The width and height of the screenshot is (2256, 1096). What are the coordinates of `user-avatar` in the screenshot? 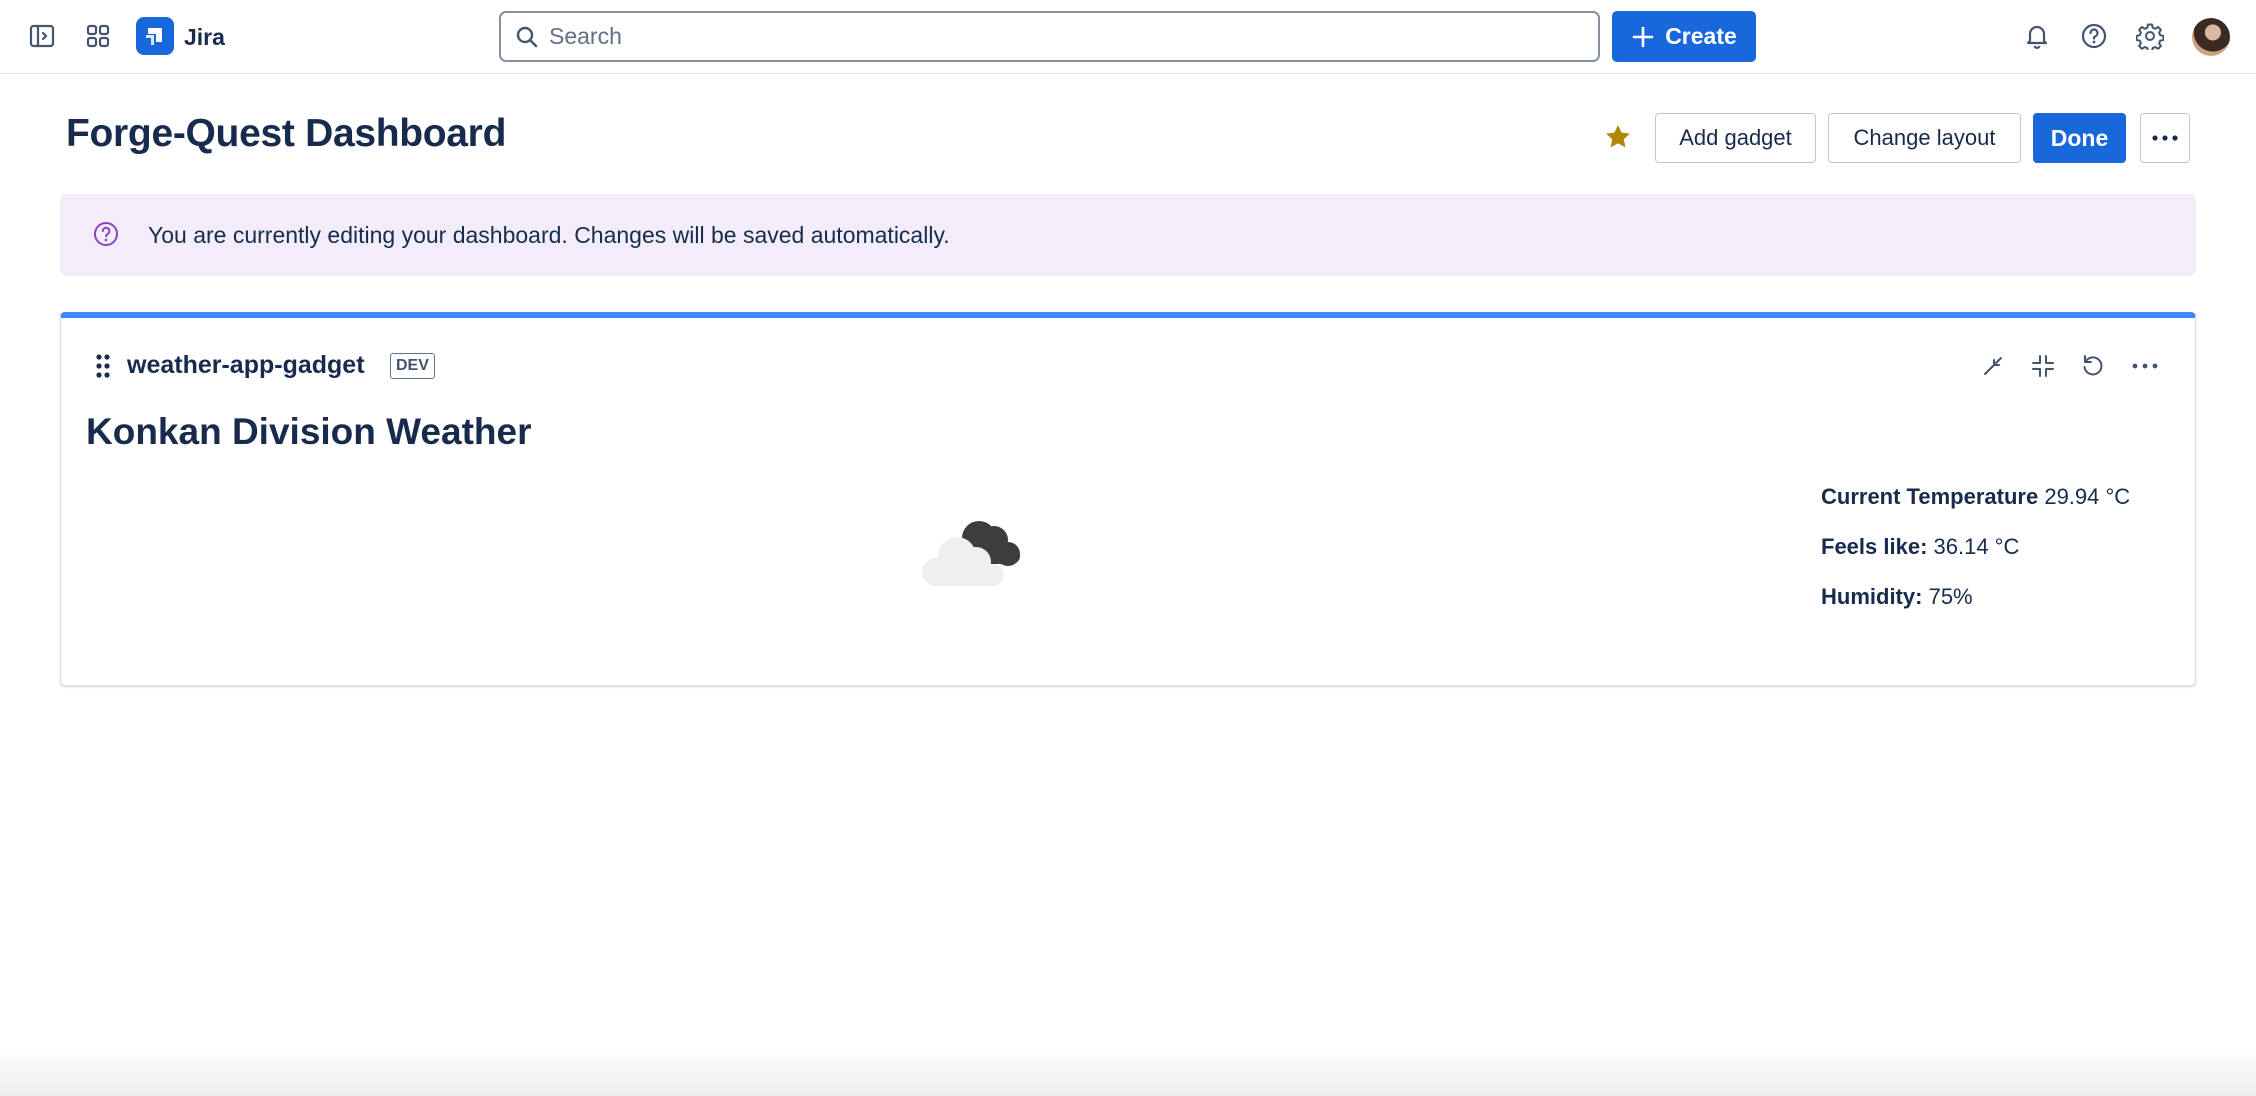 It's located at (2211, 37).